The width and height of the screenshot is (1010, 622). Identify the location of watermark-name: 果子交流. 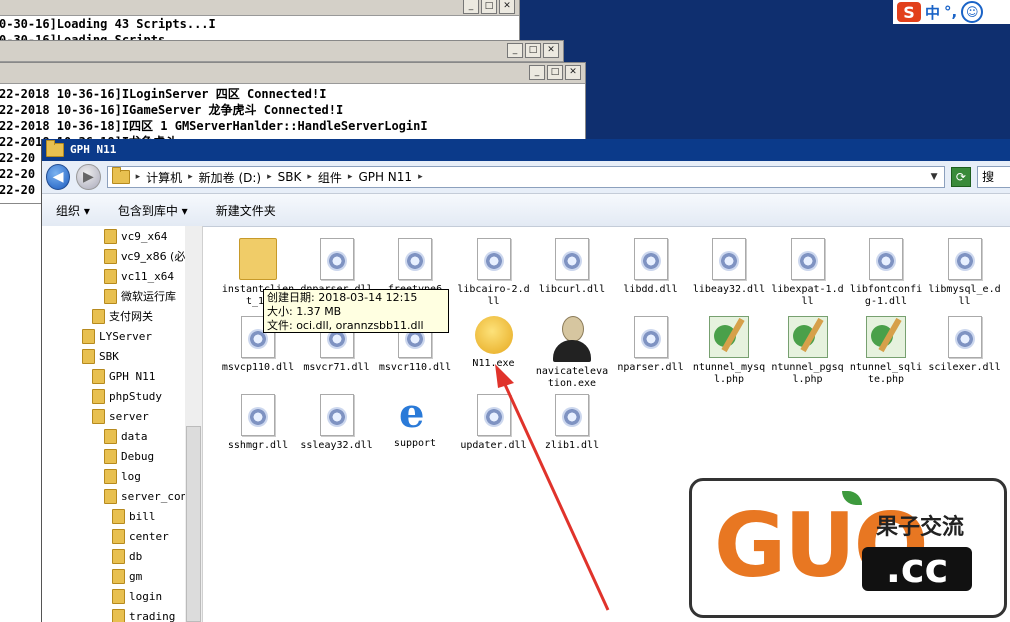
(920, 527).